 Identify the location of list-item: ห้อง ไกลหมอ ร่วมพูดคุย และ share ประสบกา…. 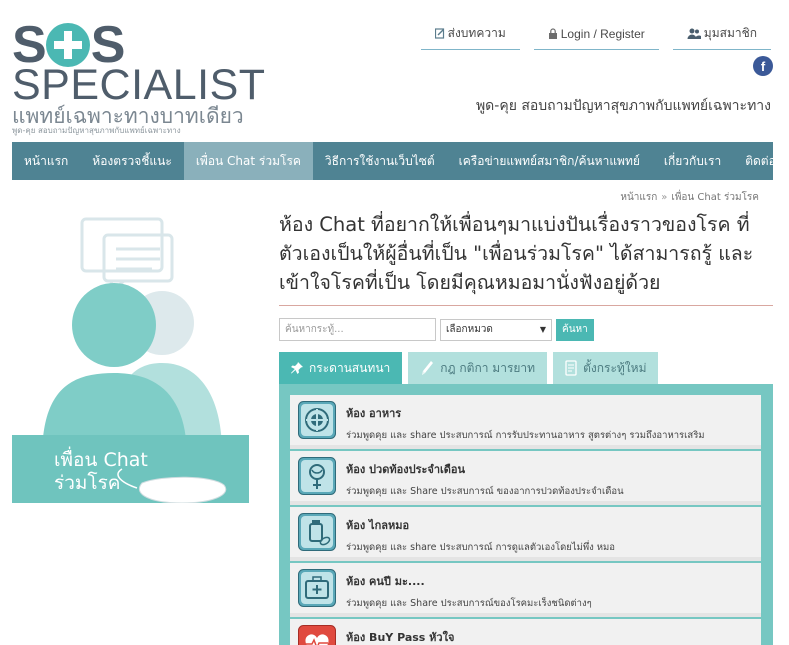
(525, 534).